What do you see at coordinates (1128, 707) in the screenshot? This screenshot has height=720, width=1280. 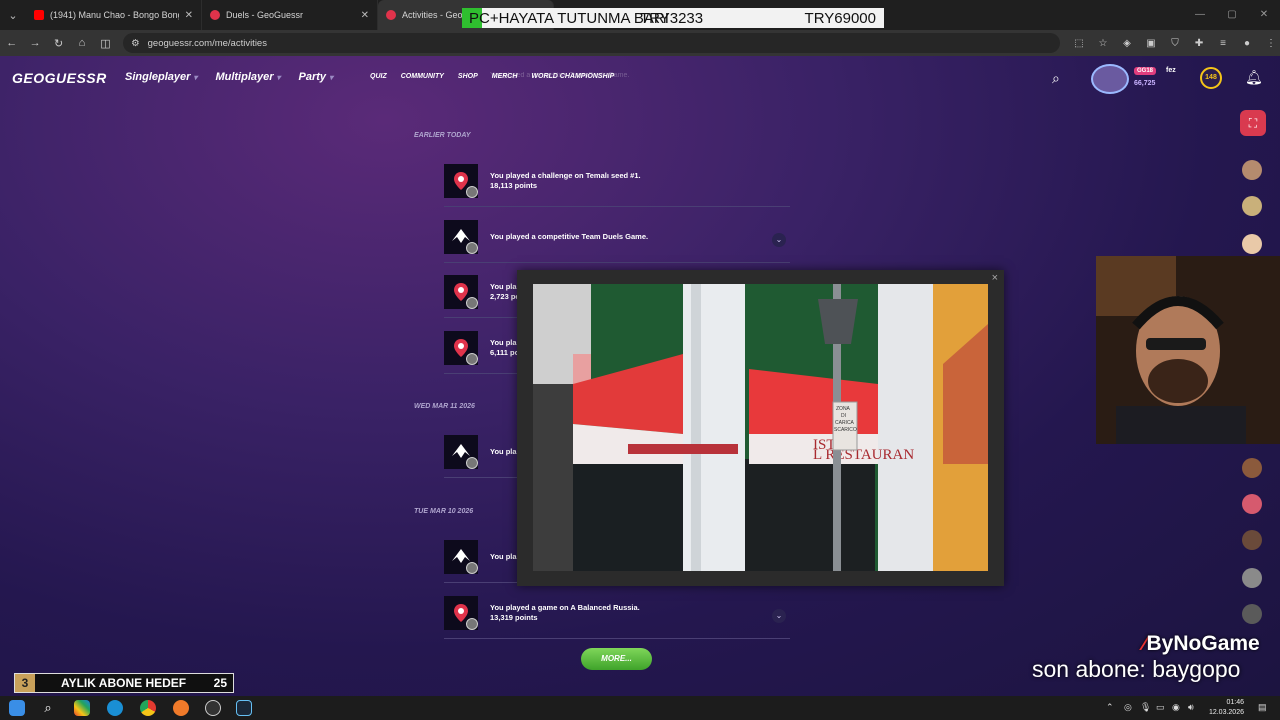 I see `tray-icon: ◎` at bounding box center [1128, 707].